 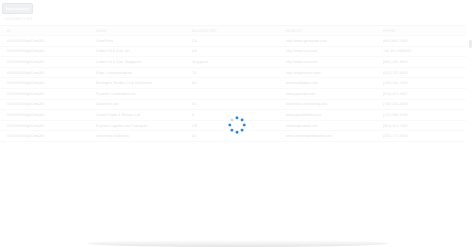 What do you see at coordinates (395, 104) in the screenshot?
I see `cell-phone: (785) 241-6200` at bounding box center [395, 104].